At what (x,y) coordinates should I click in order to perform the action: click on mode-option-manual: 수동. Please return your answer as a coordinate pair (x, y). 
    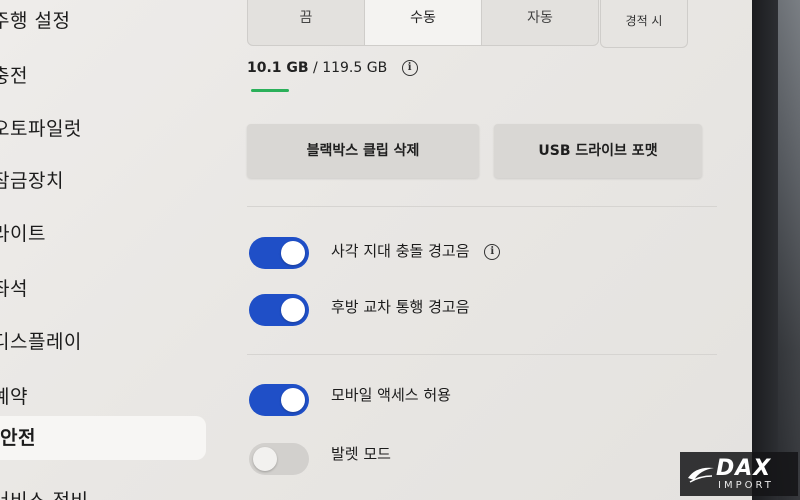
    Looking at the image, I should click on (423, 22).